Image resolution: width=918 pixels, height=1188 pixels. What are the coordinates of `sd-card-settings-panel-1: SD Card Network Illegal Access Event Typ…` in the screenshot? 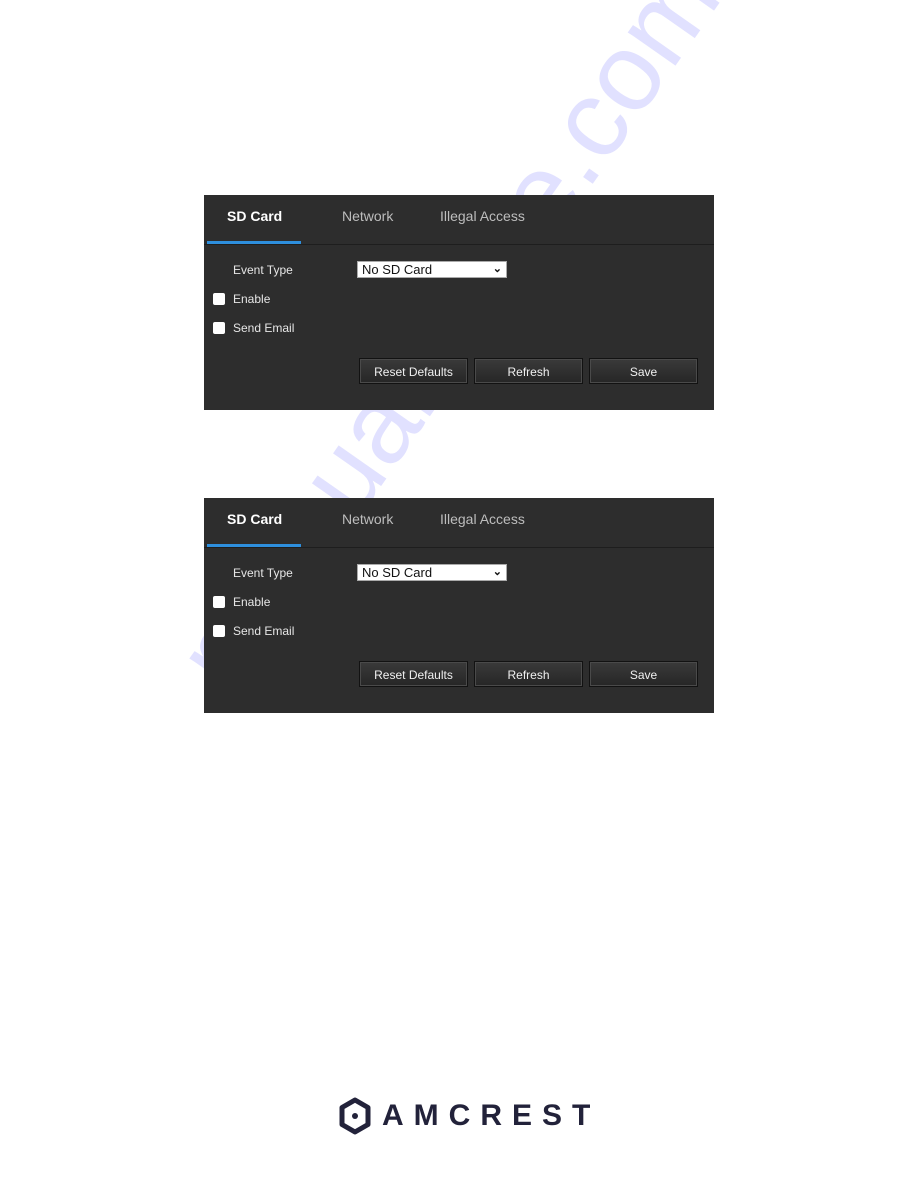 It's located at (459, 302).